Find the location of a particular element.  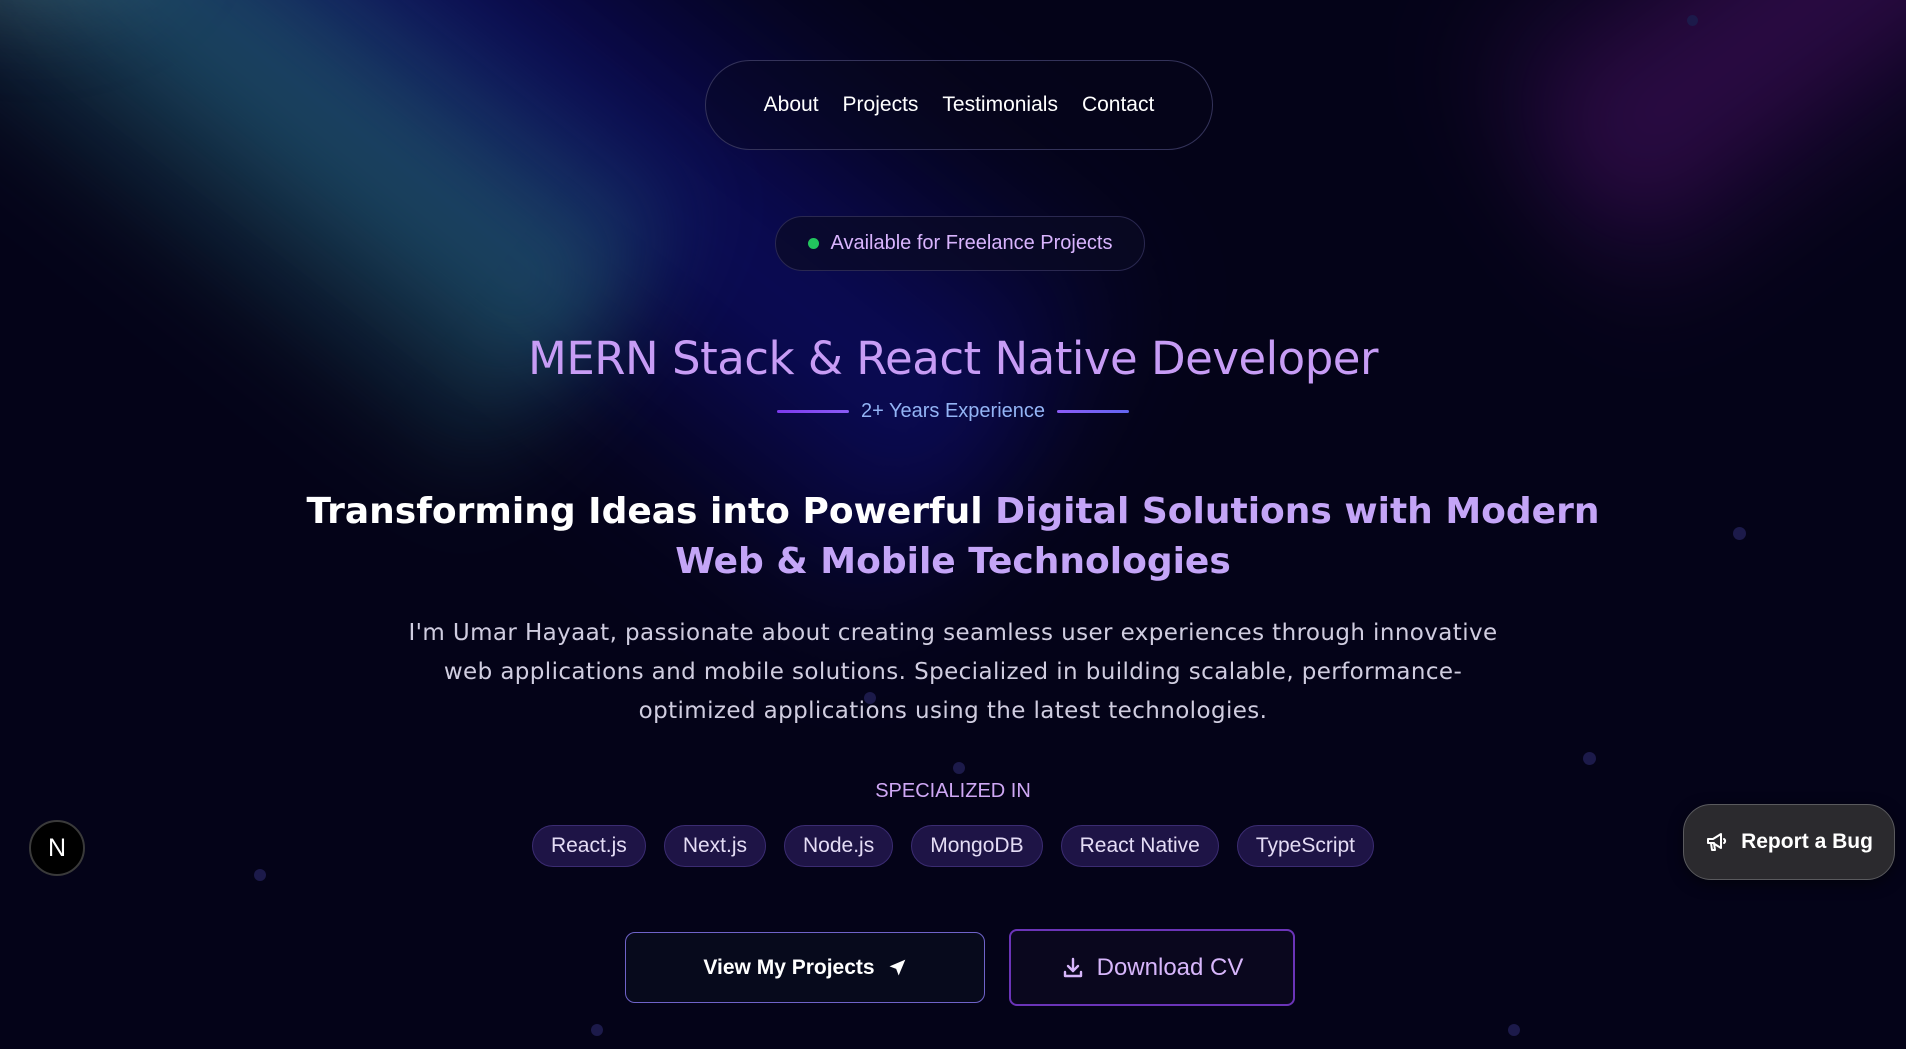

hero-title: MERN Stack & React Native Developer is located at coordinates (953, 358).